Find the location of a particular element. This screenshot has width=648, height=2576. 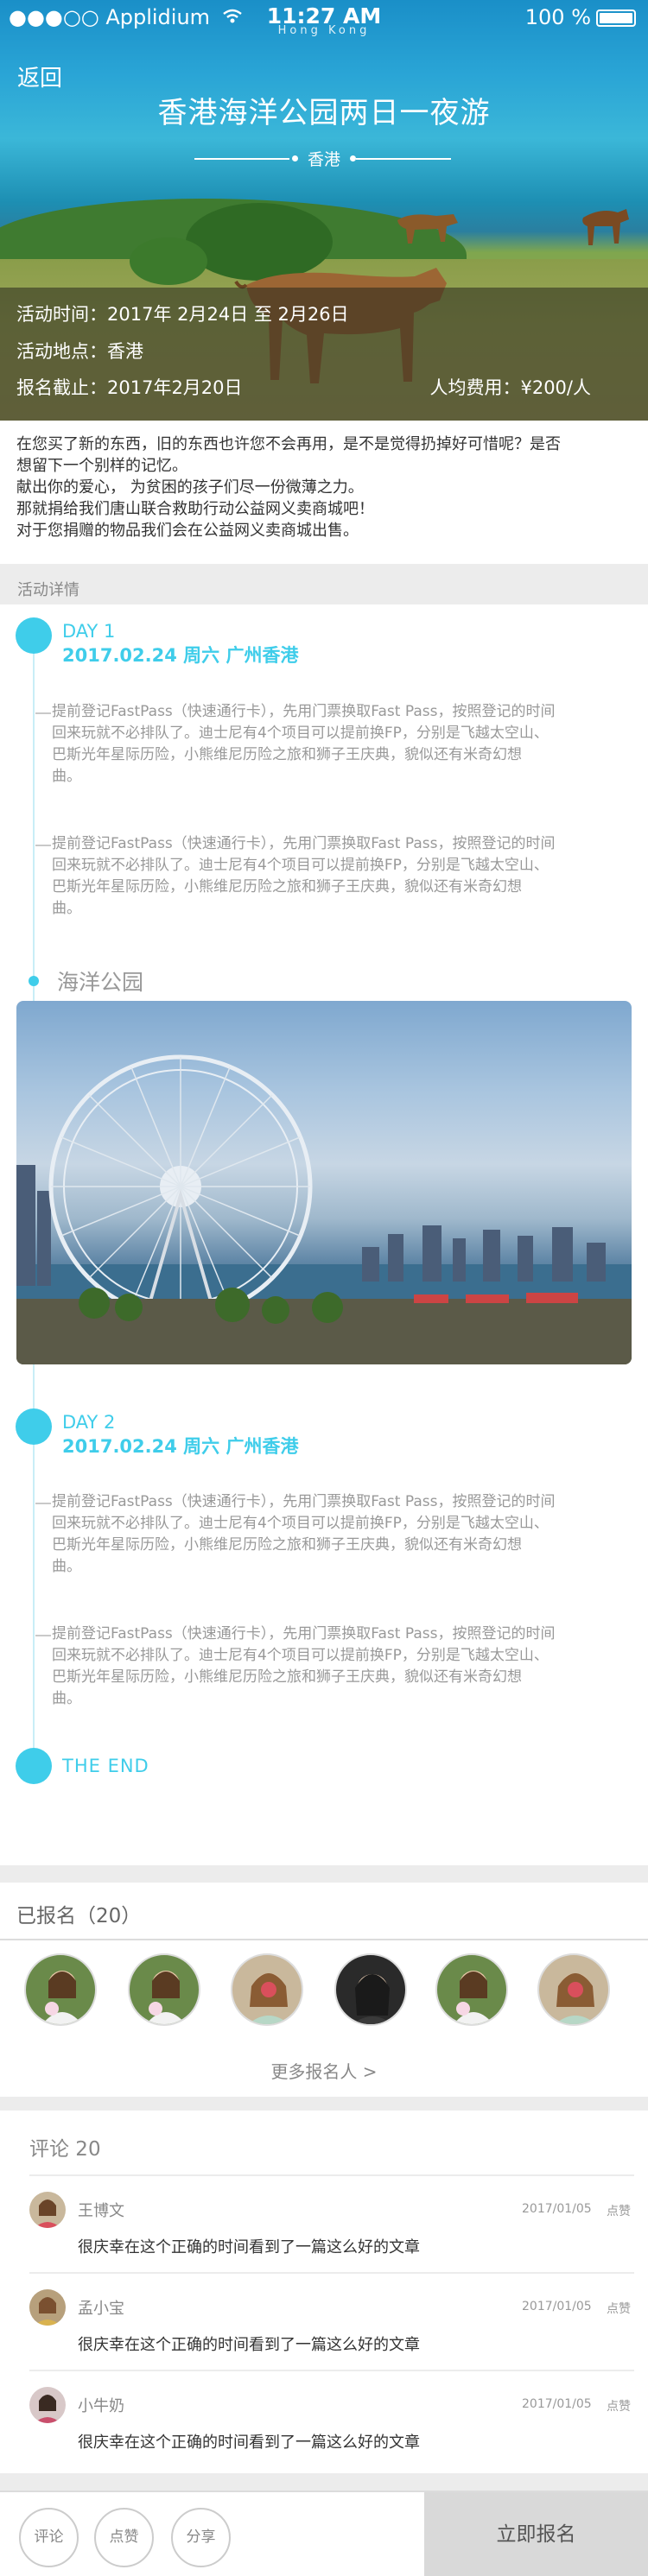

tree-shape is located at coordinates (168, 261).